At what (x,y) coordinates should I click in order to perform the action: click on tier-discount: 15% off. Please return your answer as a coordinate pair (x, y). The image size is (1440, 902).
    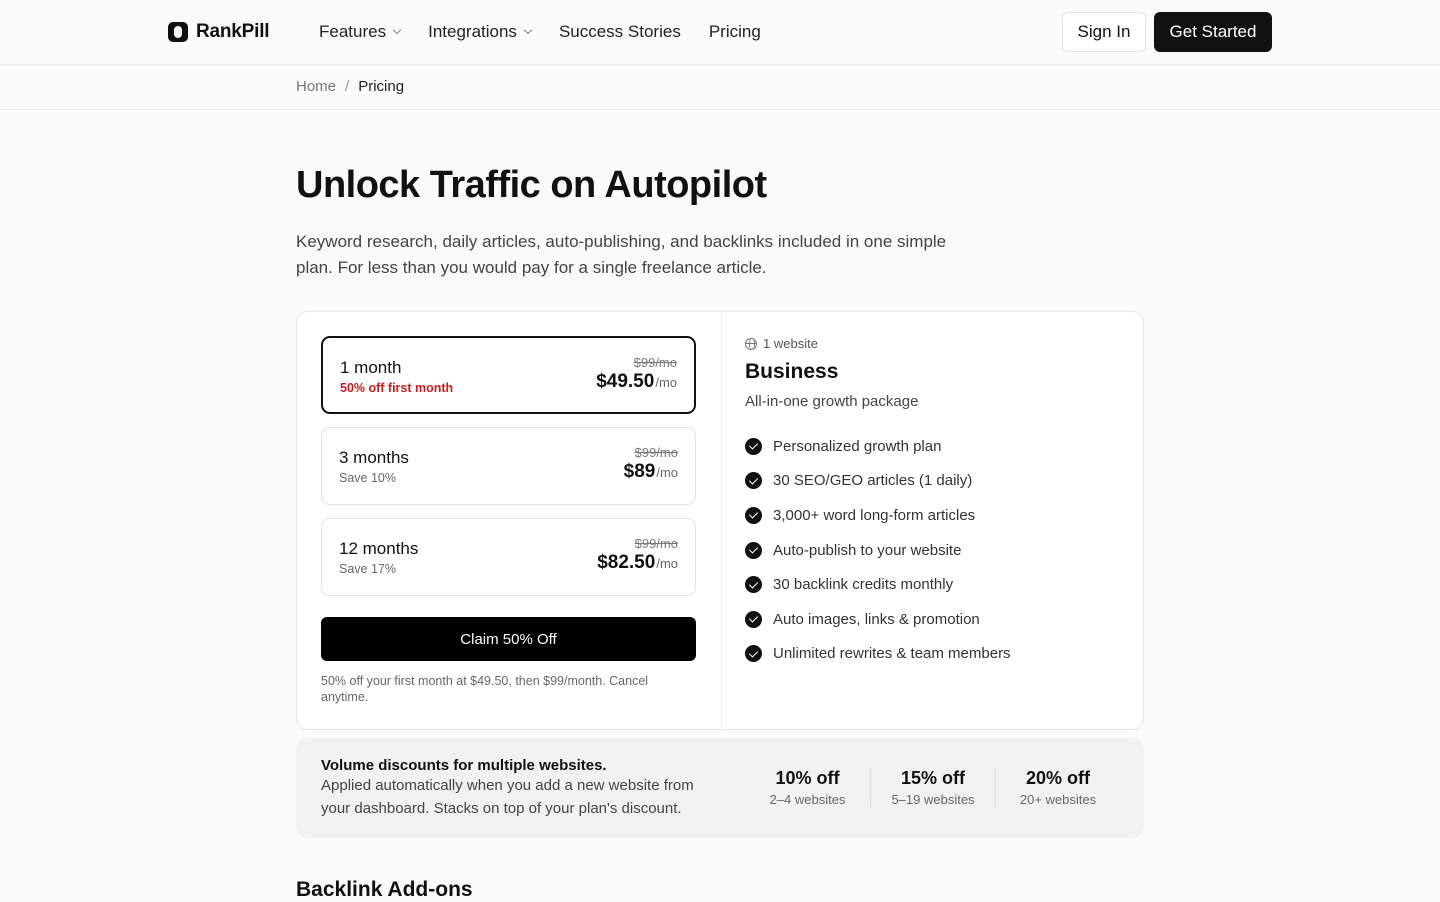
    Looking at the image, I should click on (932, 778).